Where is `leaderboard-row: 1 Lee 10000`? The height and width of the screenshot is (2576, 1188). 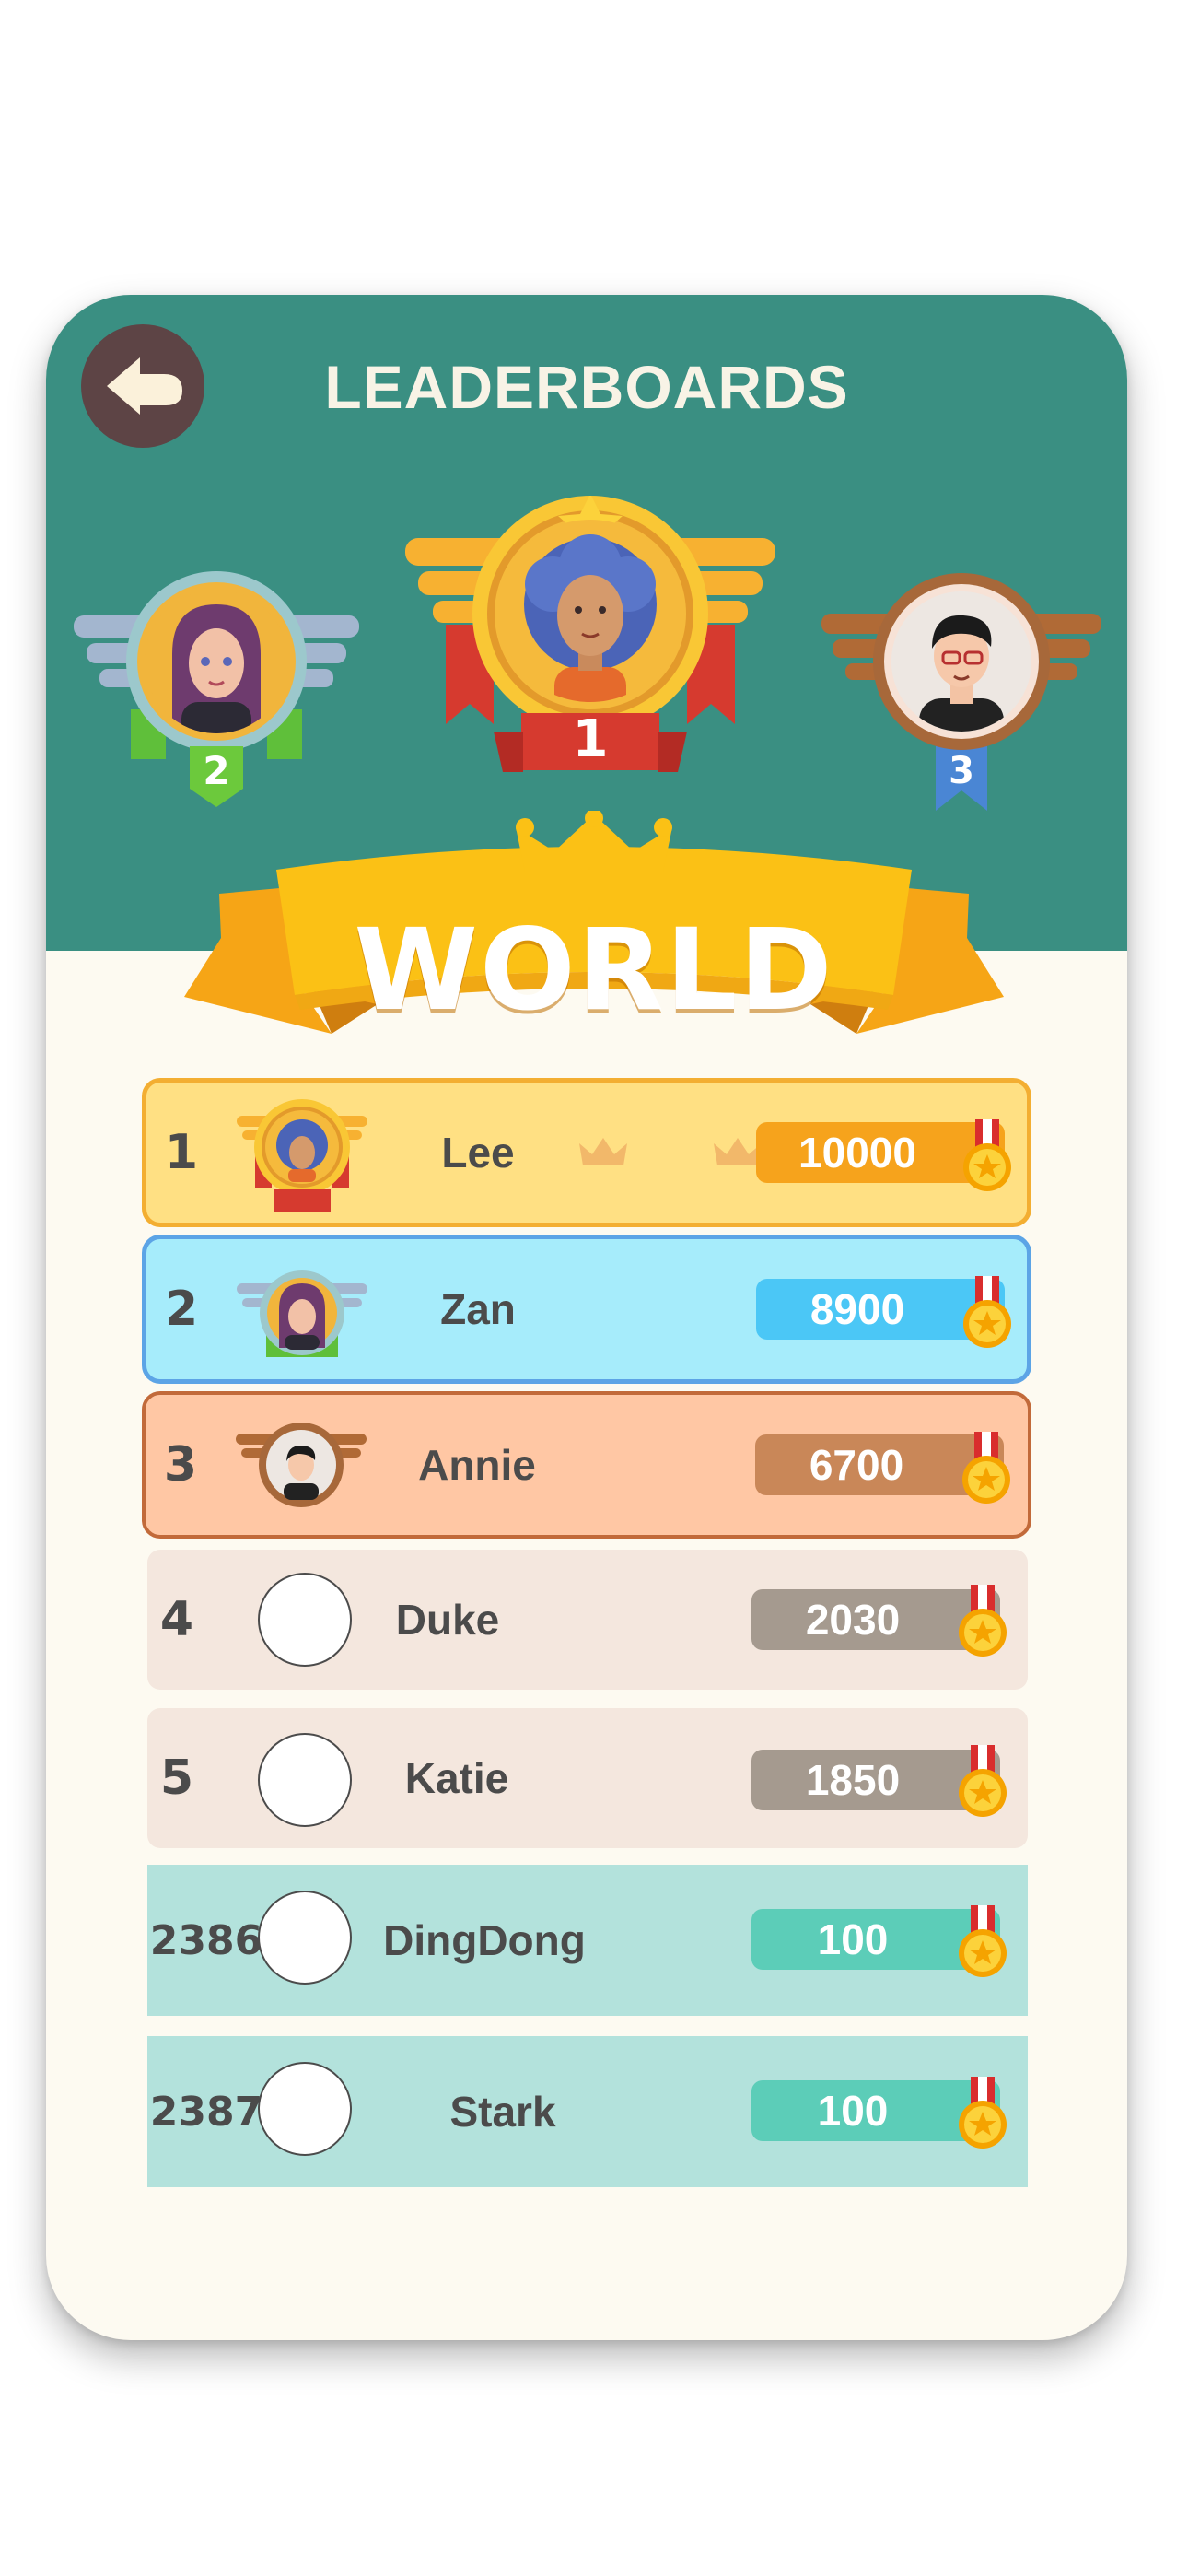 leaderboard-row: 1 Lee 10000 is located at coordinates (586, 1152).